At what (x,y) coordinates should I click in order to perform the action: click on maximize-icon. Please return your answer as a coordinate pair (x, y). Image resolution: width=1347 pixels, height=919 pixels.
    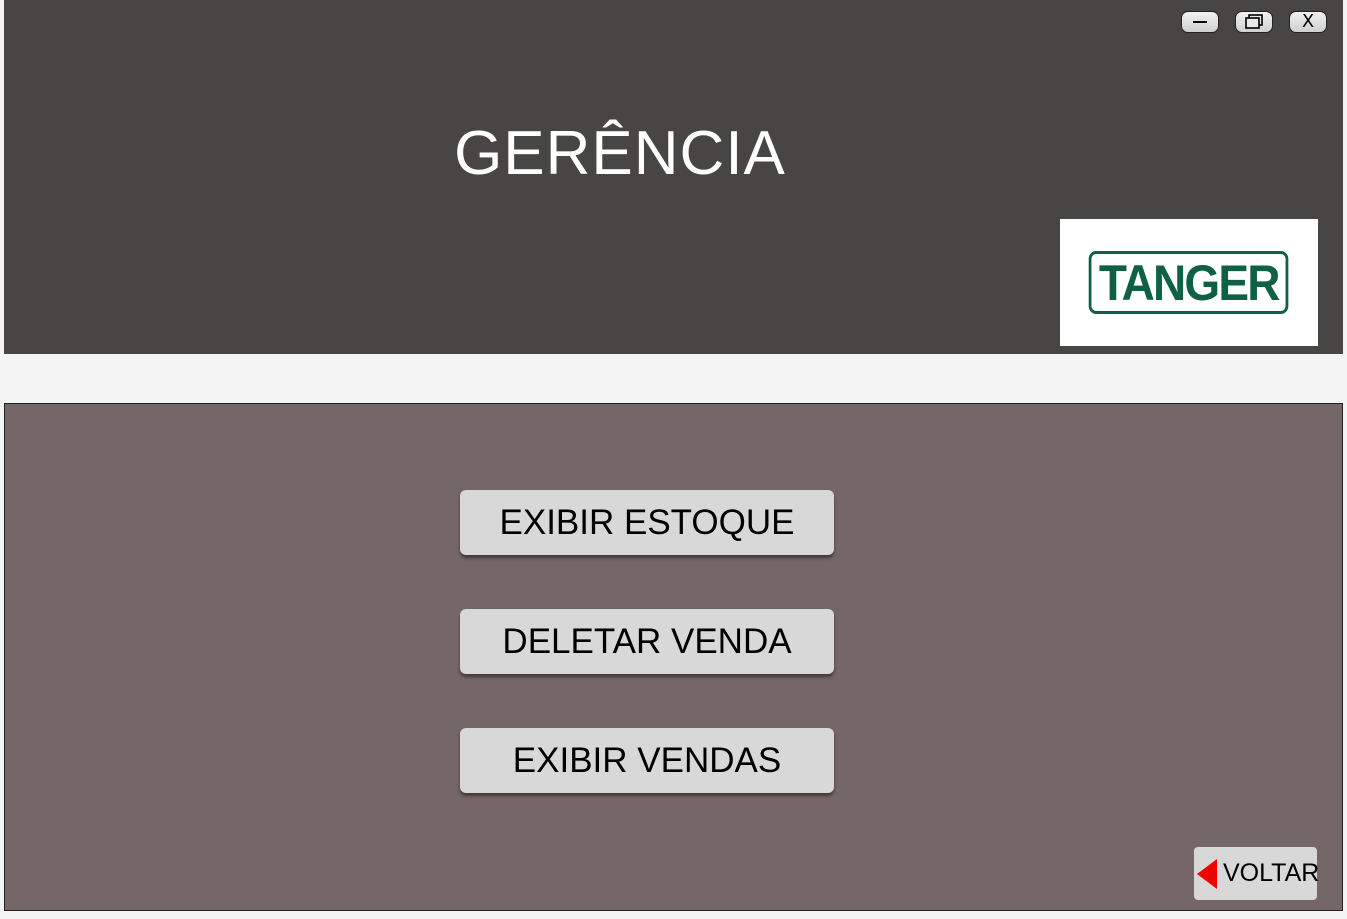
    Looking at the image, I should click on (1254, 21).